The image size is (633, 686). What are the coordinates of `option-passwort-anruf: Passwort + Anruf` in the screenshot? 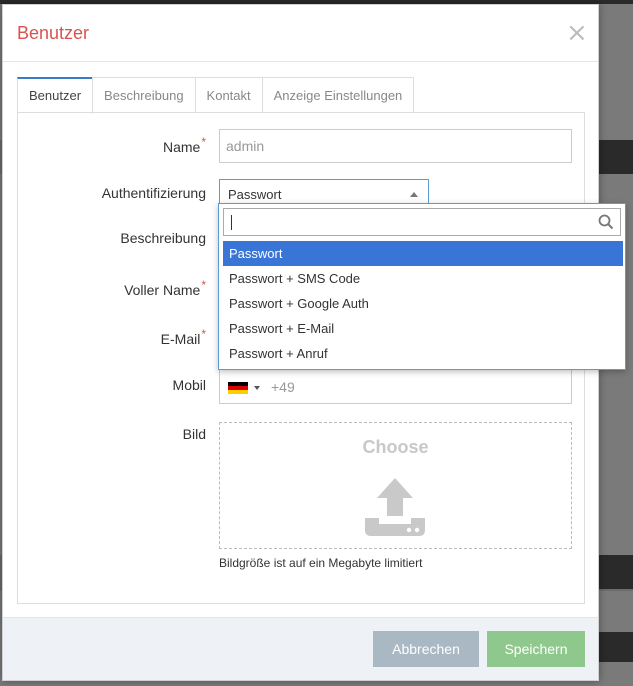 It's located at (423, 353).